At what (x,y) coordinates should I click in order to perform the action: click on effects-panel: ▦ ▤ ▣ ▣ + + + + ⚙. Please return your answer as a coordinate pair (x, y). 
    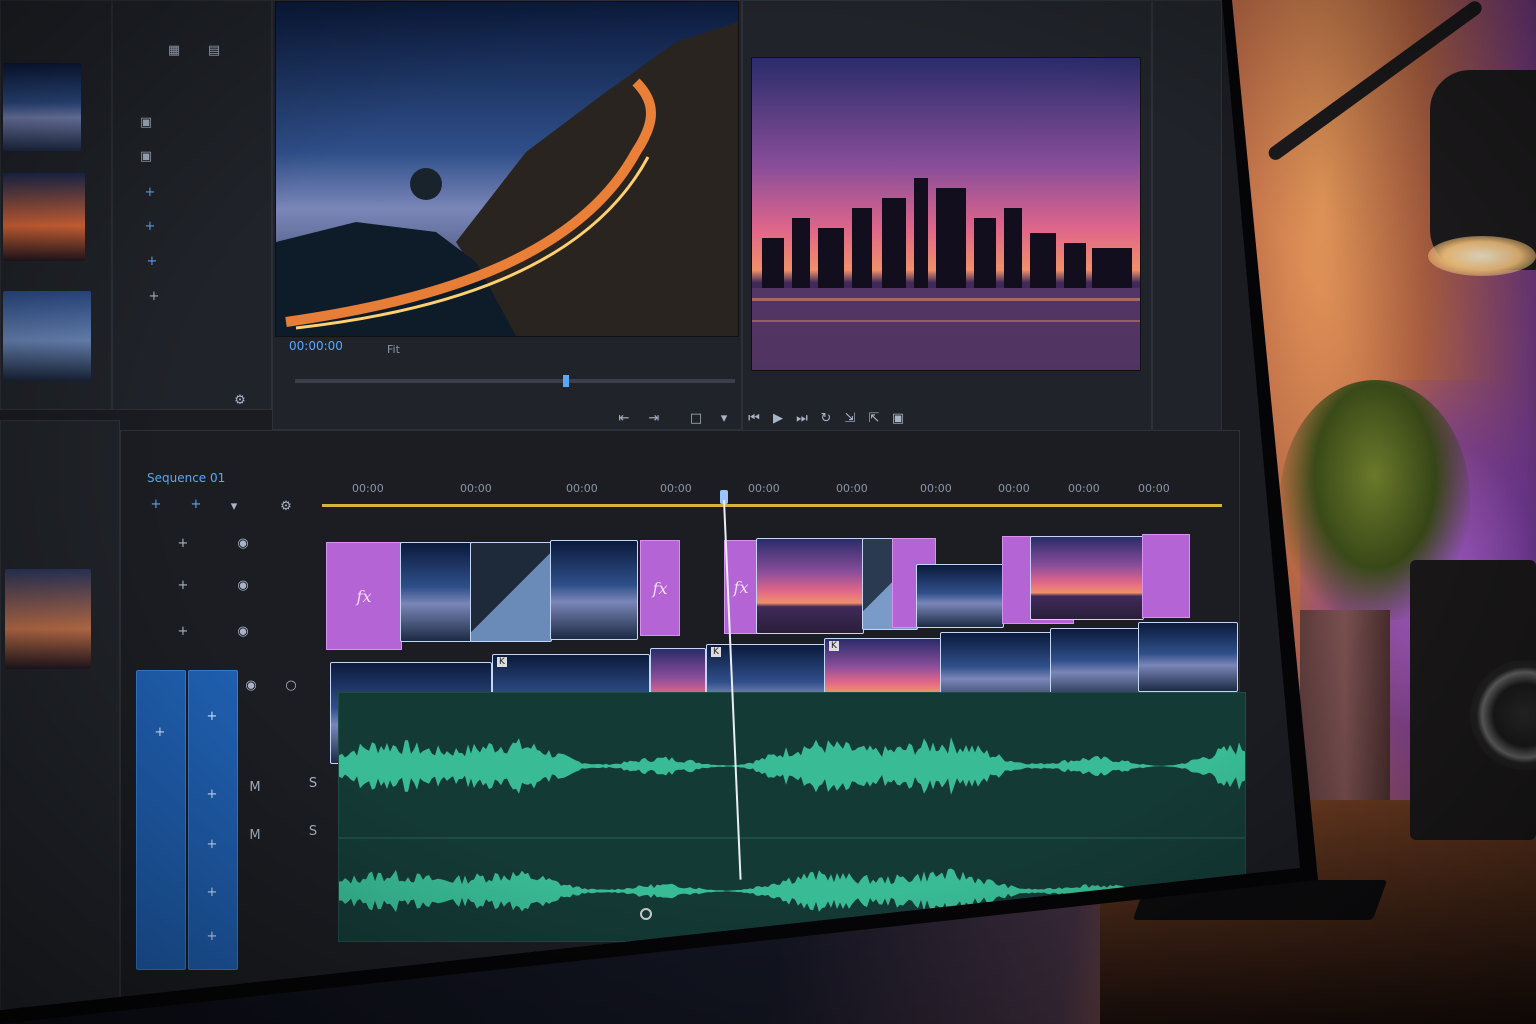
    Looking at the image, I should click on (192, 205).